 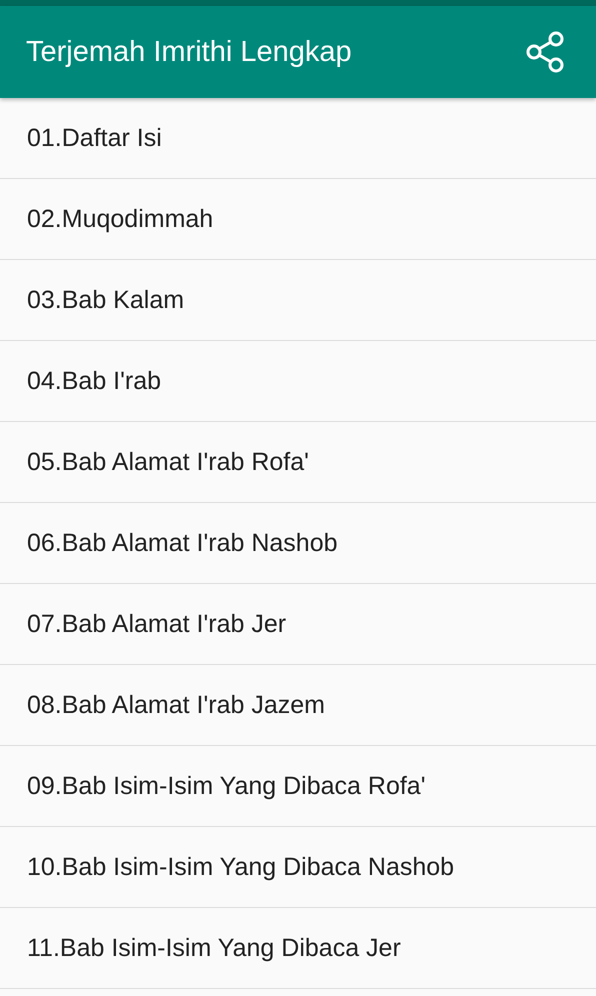 I want to click on chapter-item: 01.Daftar Isi, so click(x=298, y=138).